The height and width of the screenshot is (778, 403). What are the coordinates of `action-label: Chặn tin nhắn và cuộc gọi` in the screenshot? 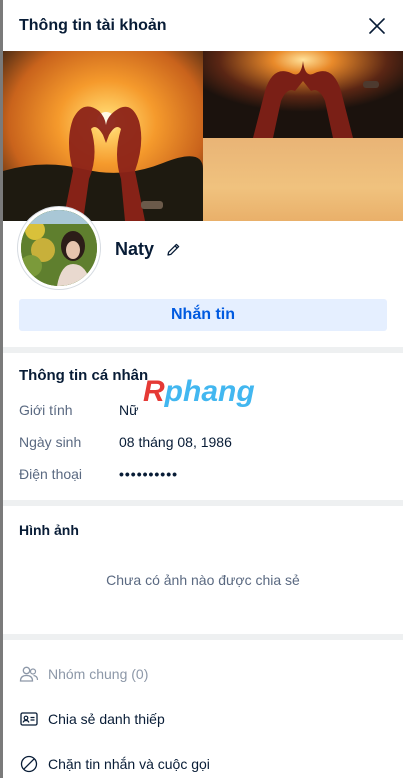 It's located at (129, 763).